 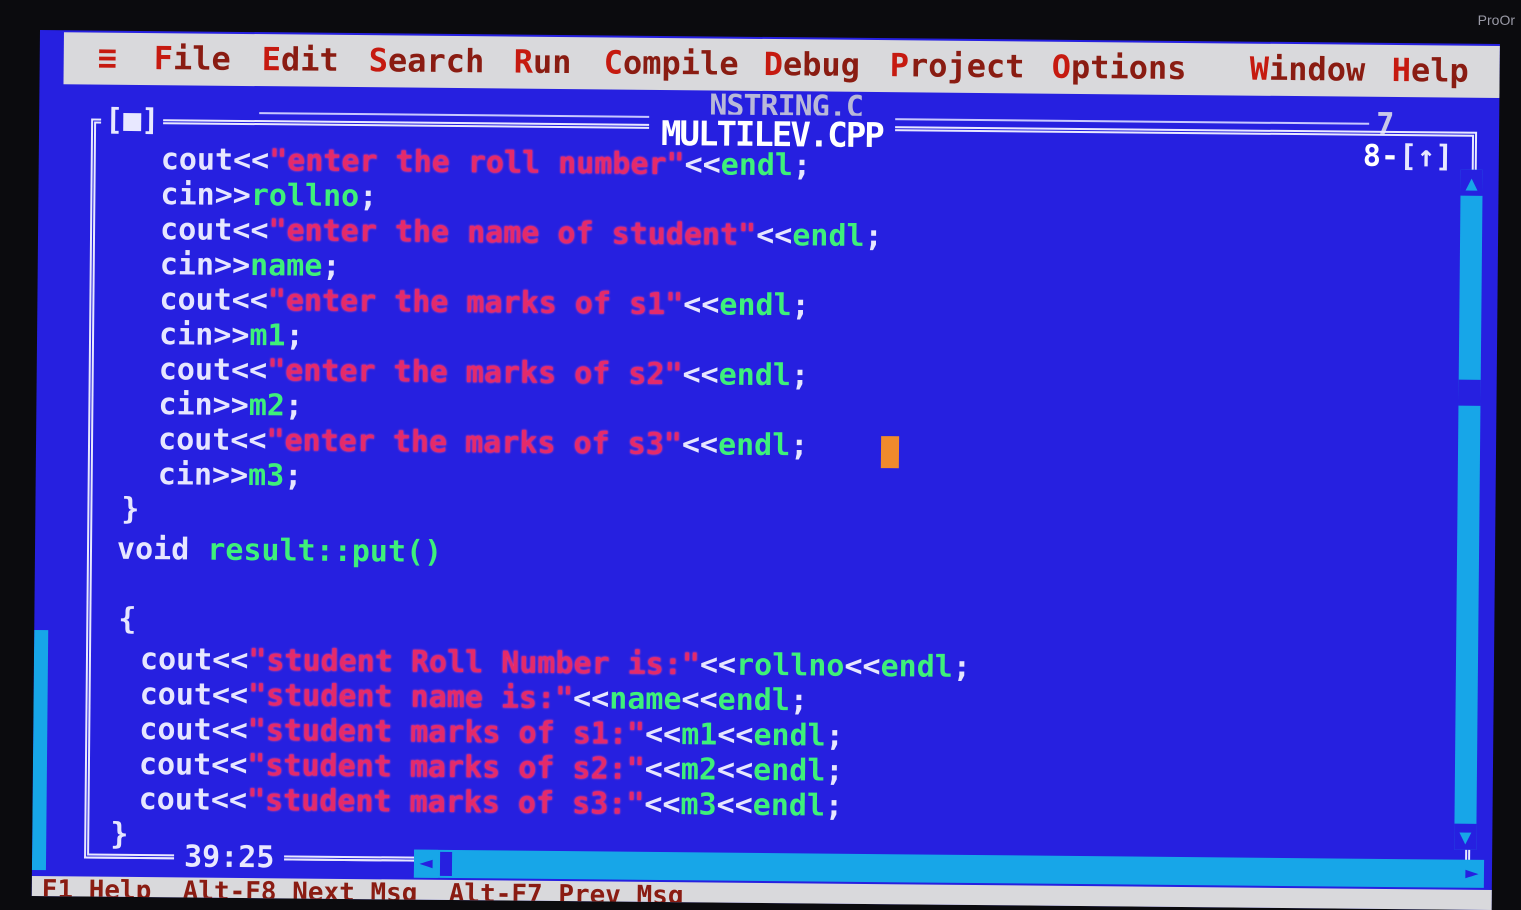 I want to click on code-line: cout<<"student marks of s3:"<<m3<<endl;, so click(x=481, y=803).